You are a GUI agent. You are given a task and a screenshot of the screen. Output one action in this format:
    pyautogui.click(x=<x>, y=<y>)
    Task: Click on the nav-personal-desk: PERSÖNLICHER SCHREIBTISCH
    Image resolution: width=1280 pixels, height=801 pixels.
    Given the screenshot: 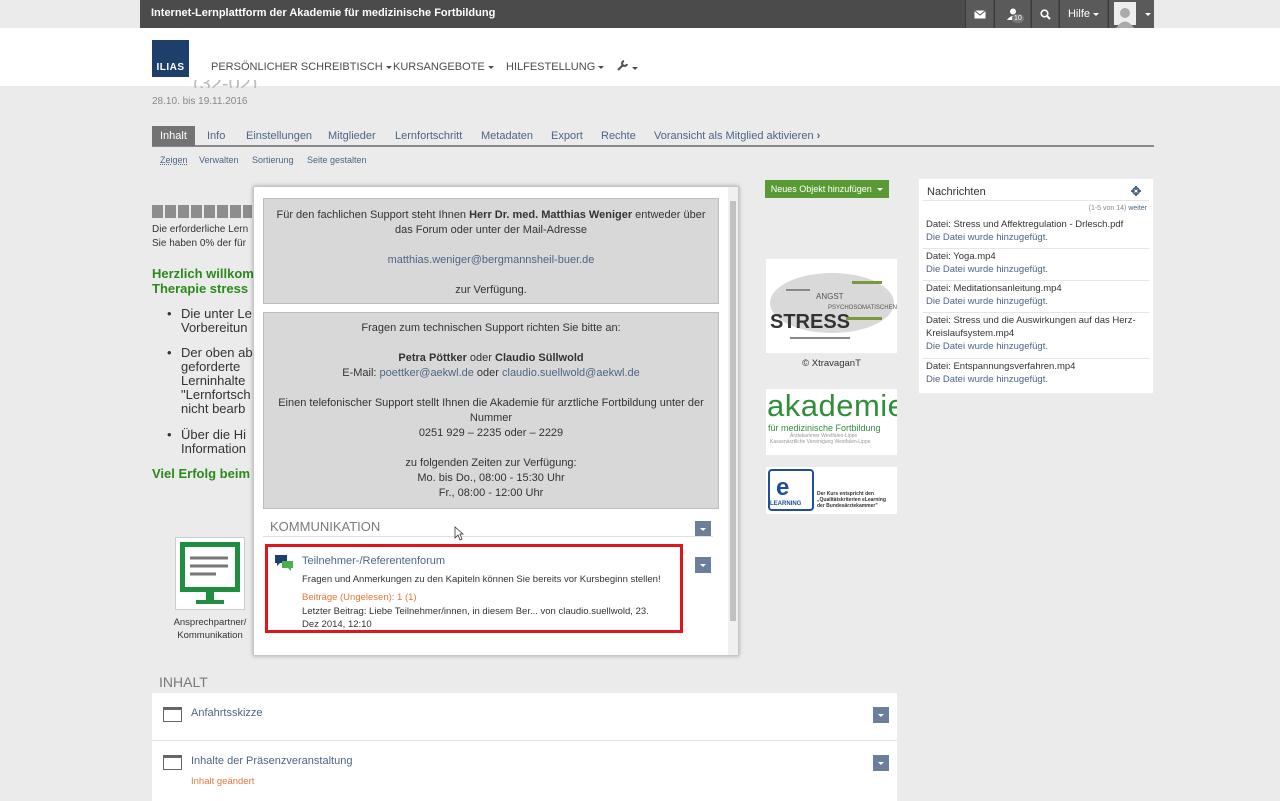 What is the action you would take?
    pyautogui.click(x=301, y=67)
    